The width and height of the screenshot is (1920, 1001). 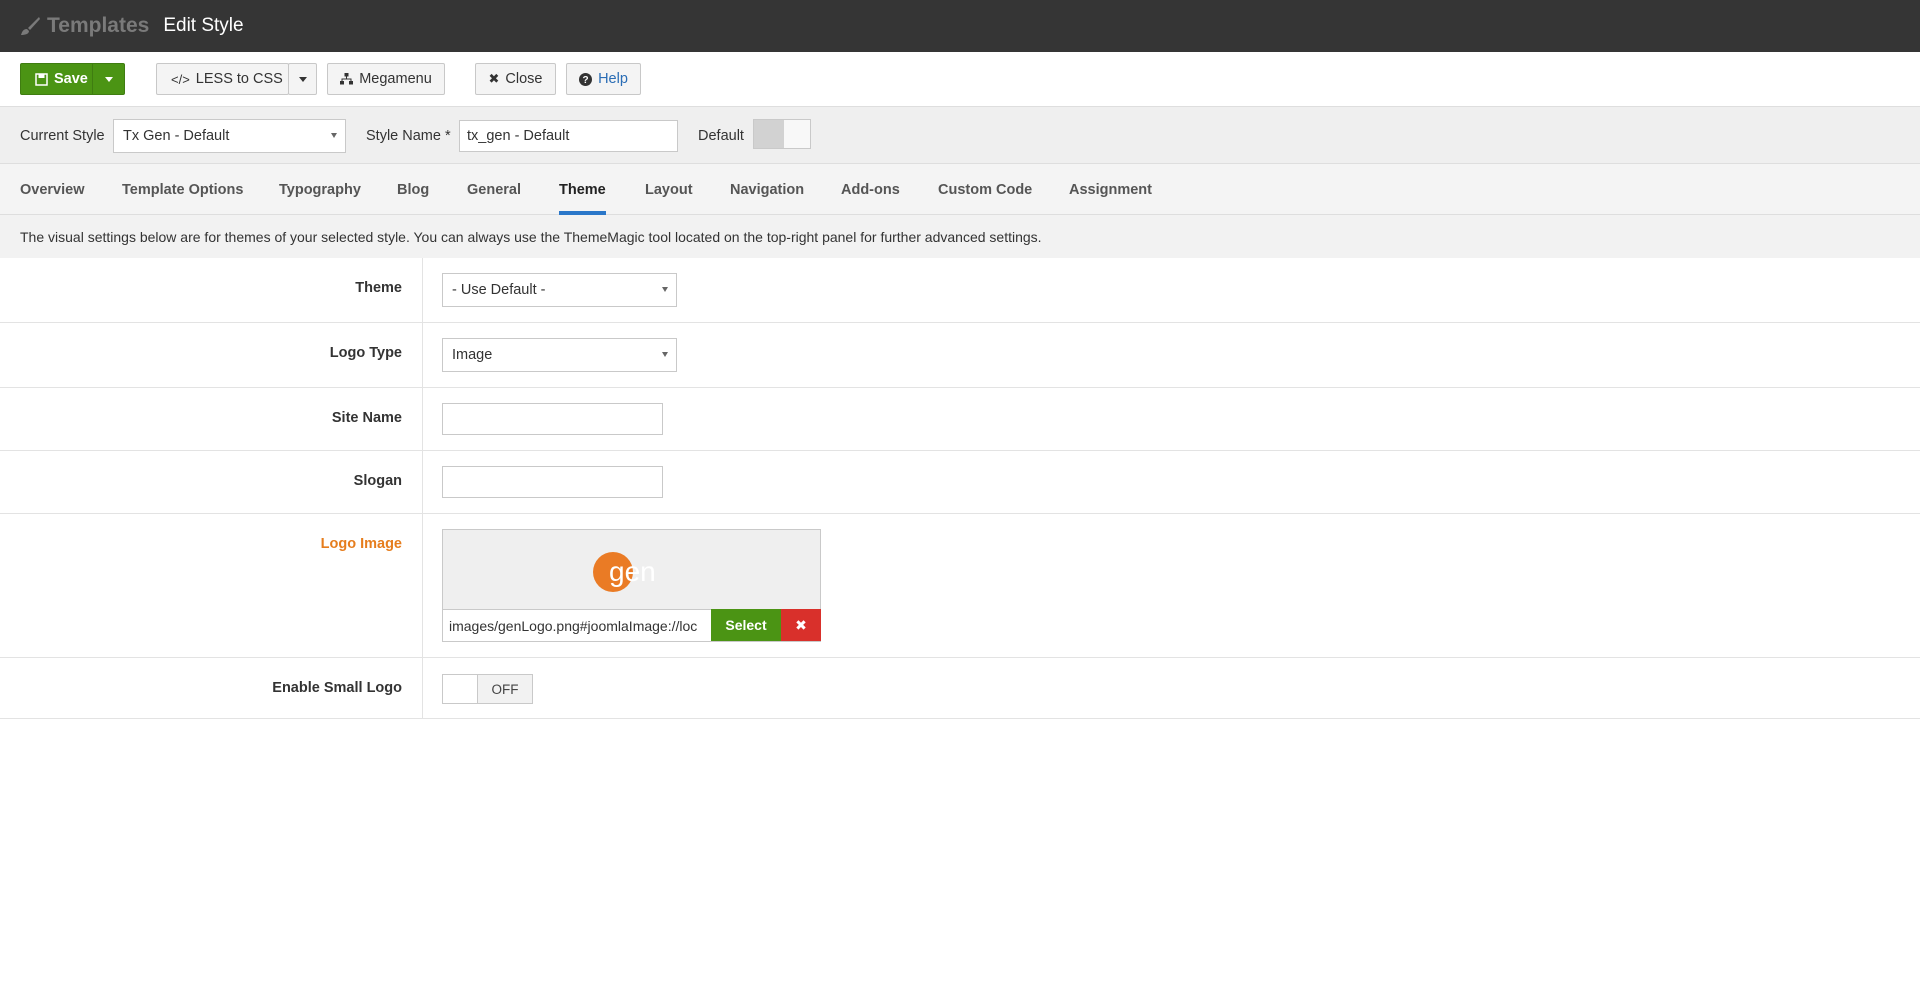 I want to click on logo-text: gen, so click(x=632, y=571).